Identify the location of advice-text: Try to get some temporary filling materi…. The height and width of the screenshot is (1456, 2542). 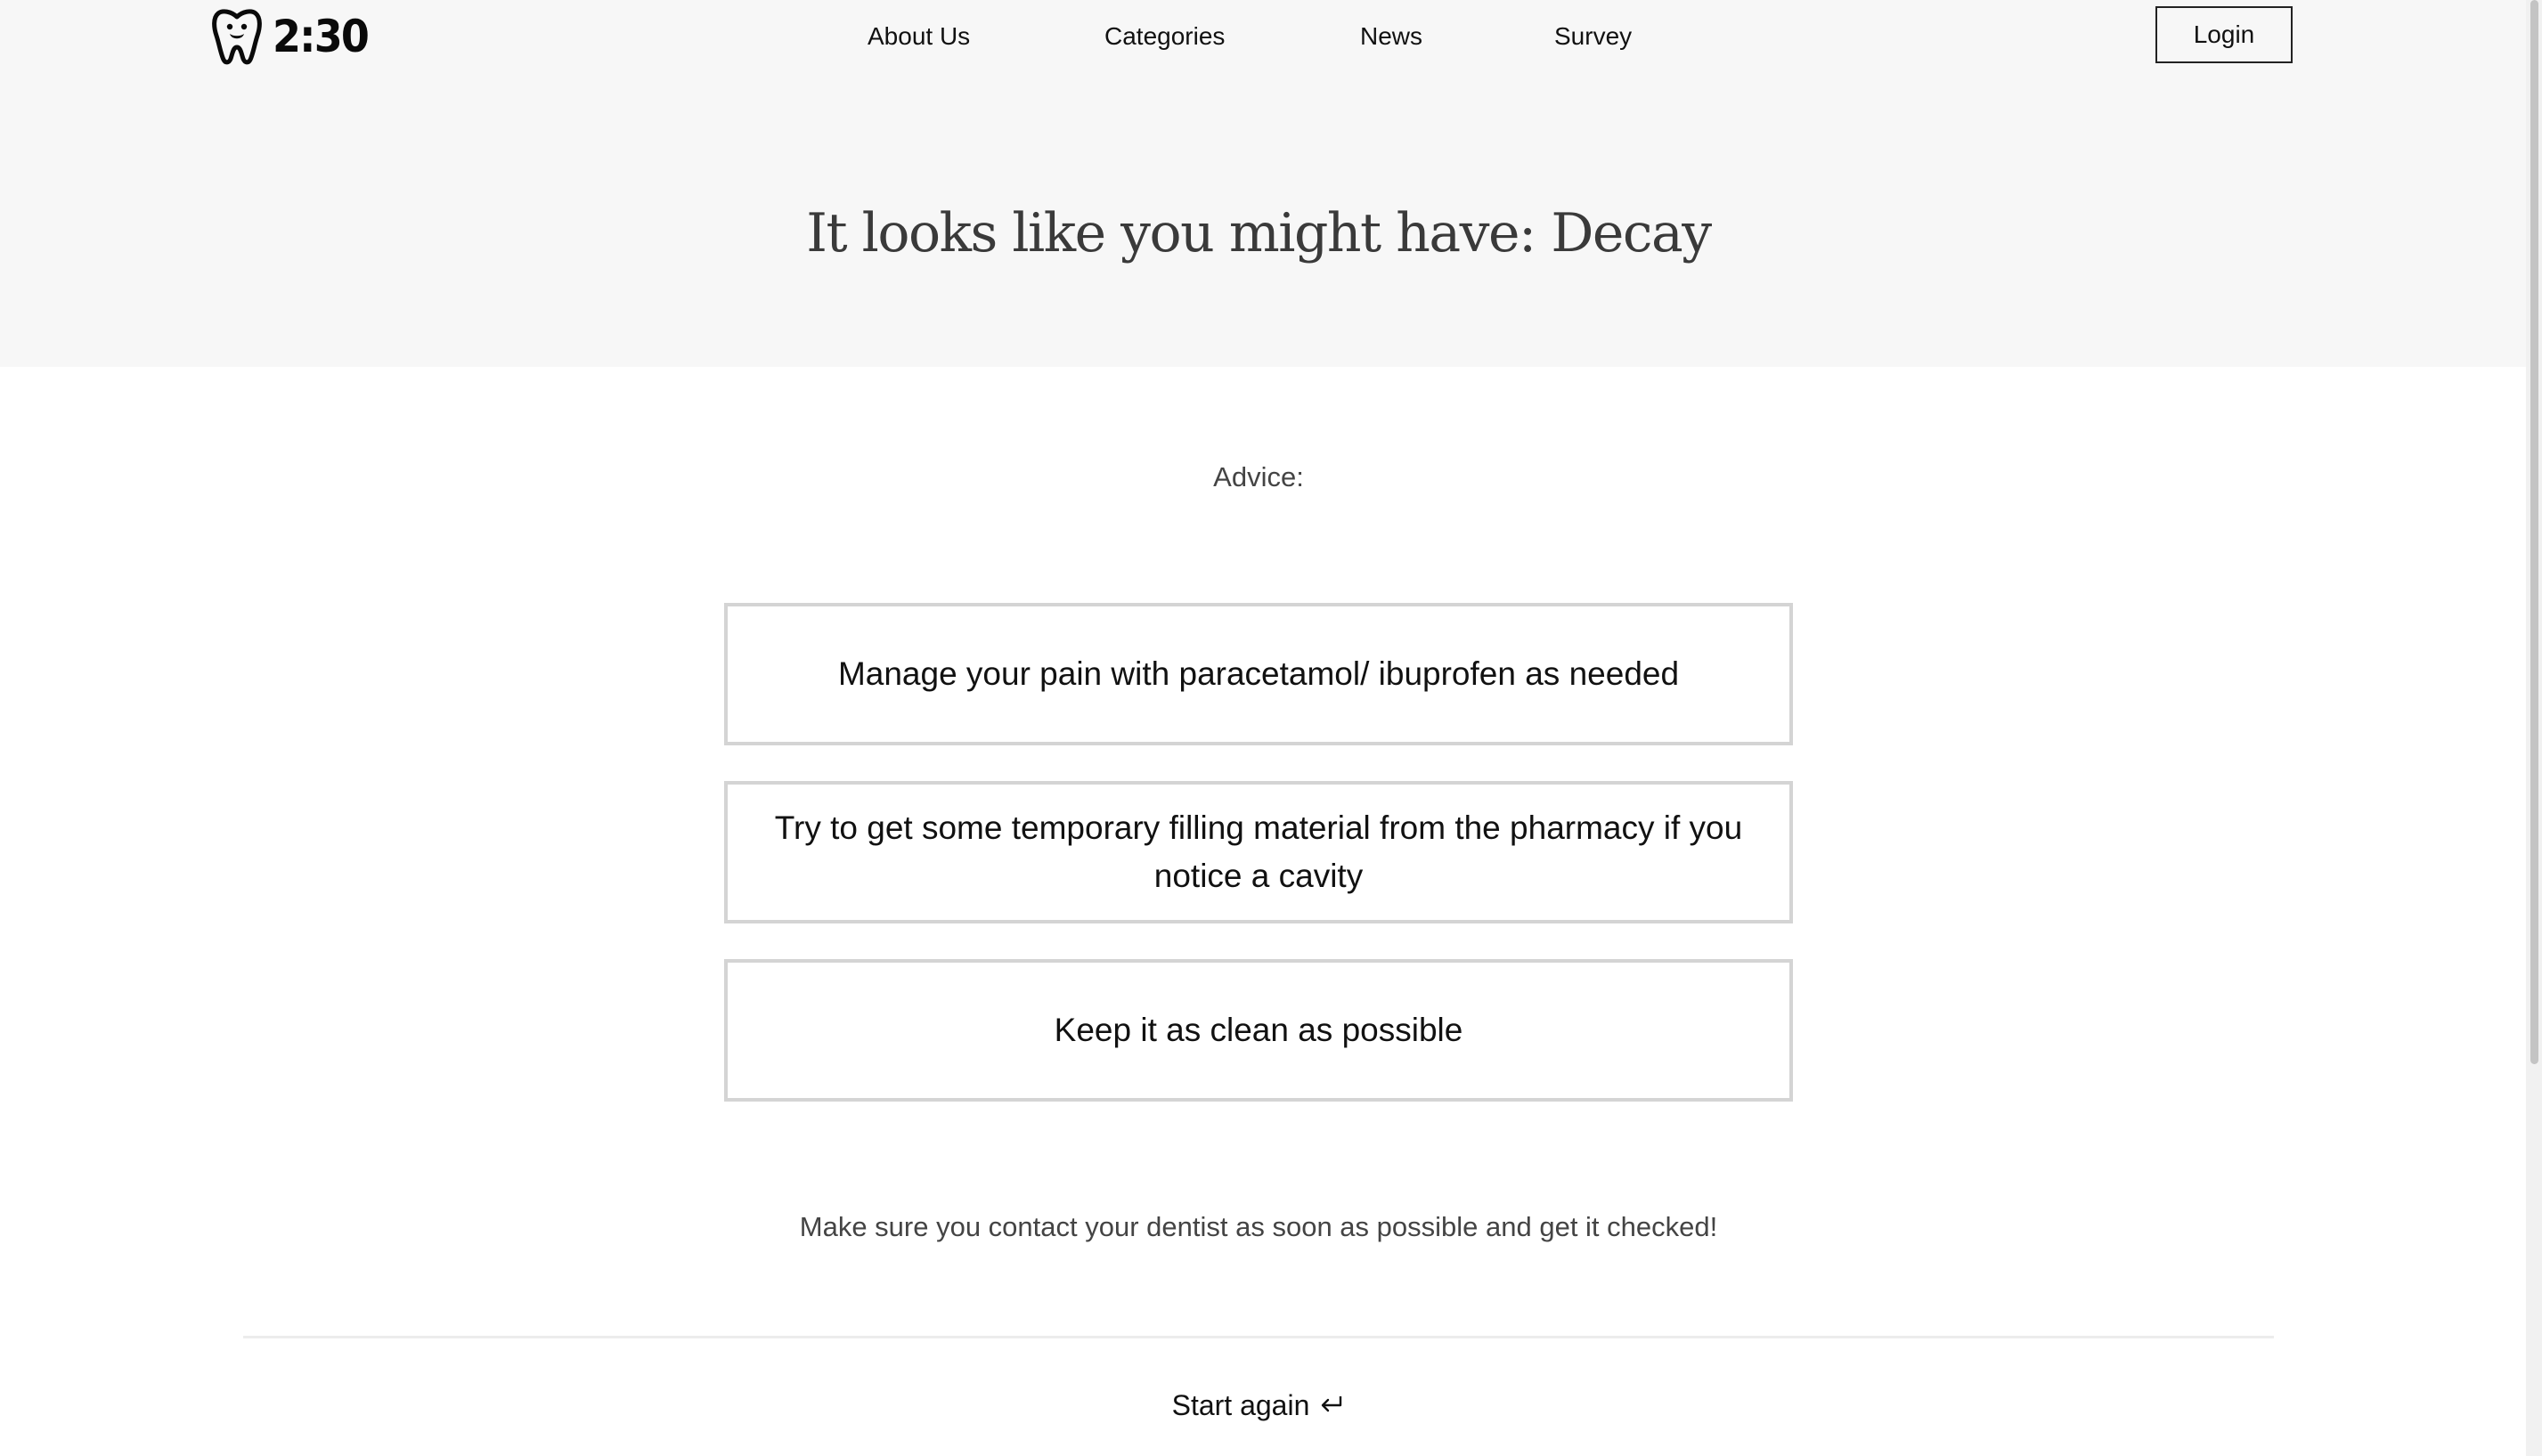
(1258, 851).